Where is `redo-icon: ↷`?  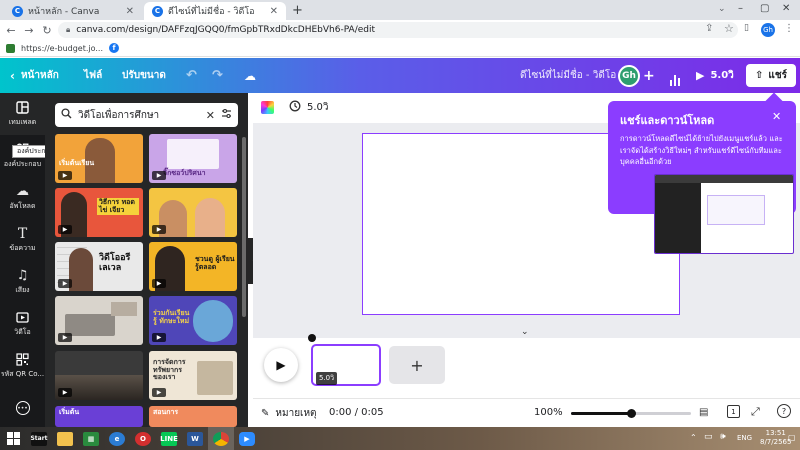
redo-icon: ↷ is located at coordinates (217, 75).